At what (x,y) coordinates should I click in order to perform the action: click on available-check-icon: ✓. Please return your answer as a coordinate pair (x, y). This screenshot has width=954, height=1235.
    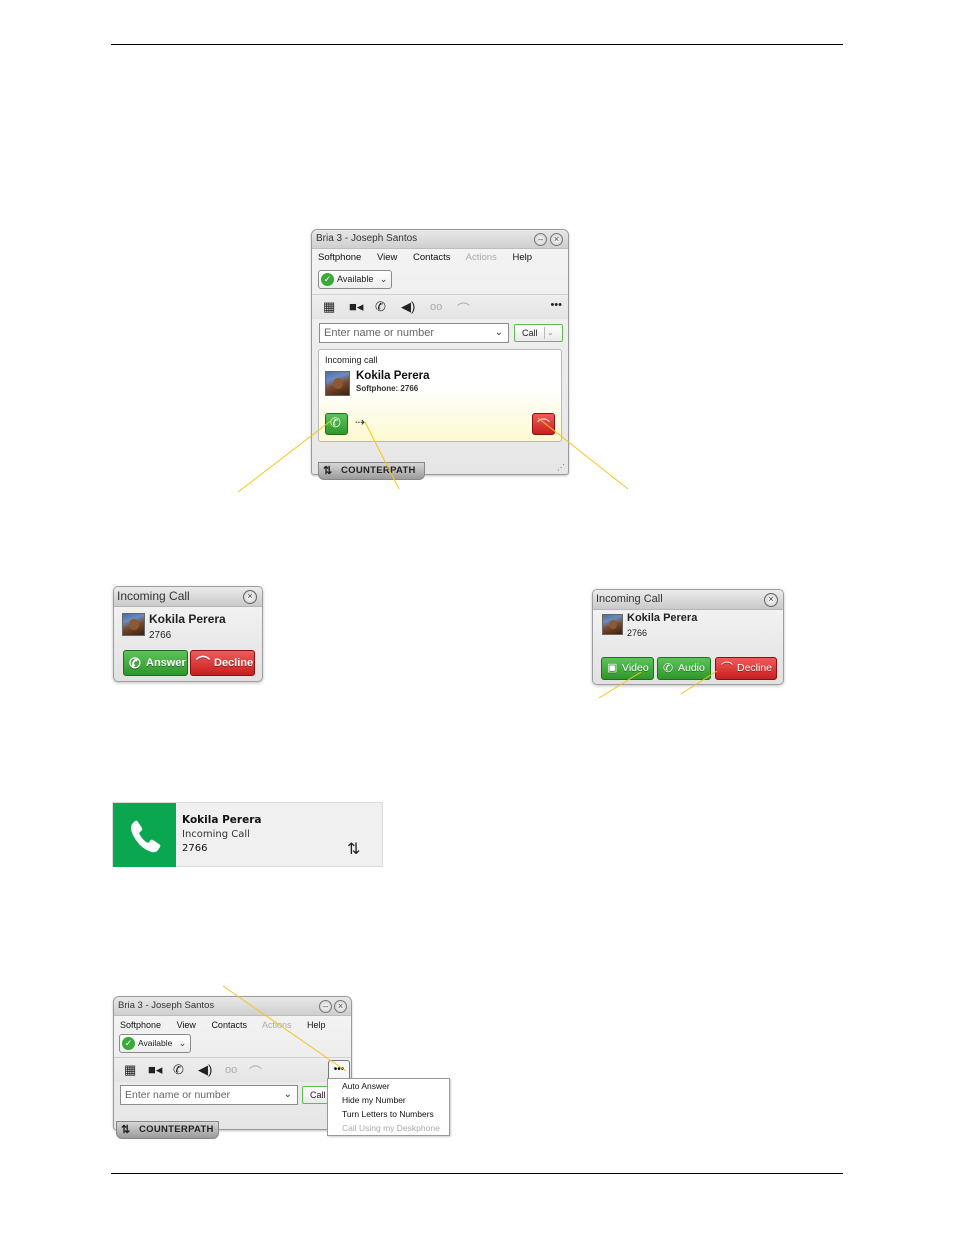
    Looking at the image, I should click on (327, 279).